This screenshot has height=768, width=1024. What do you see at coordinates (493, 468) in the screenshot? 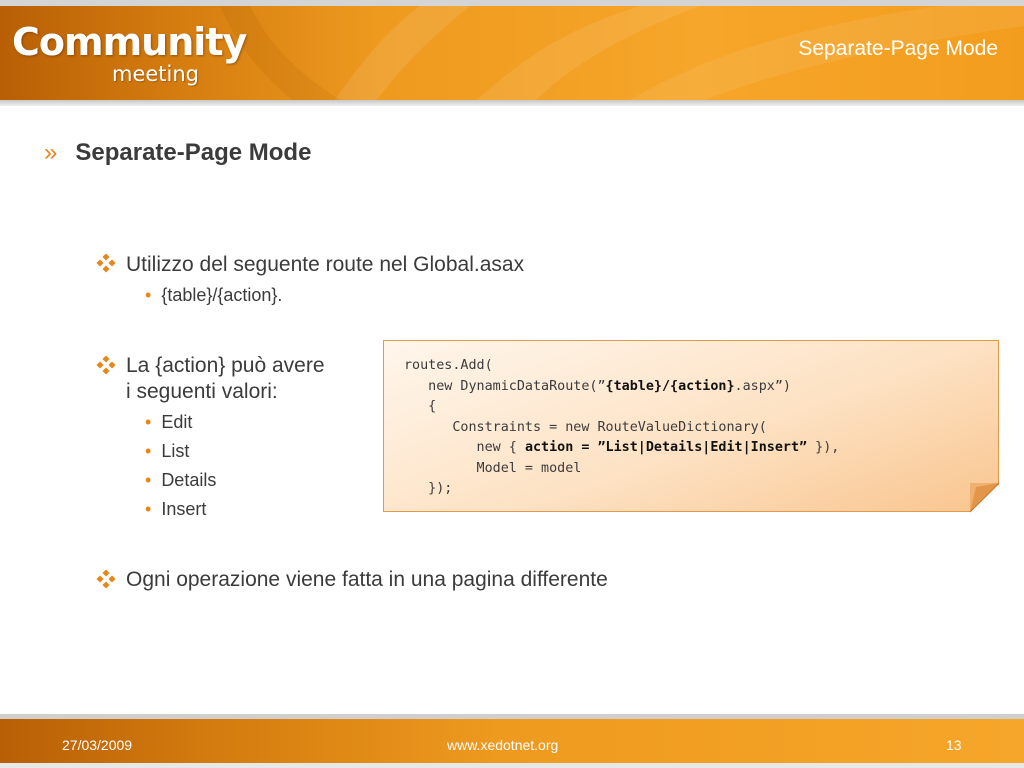
I see `code-line: Model = model` at bounding box center [493, 468].